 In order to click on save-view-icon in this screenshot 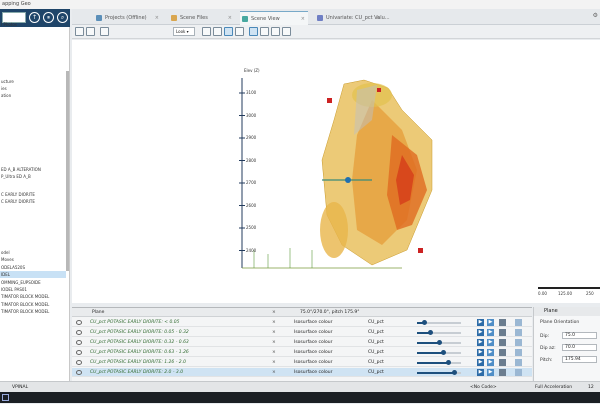, I will do `click(79, 31)`.